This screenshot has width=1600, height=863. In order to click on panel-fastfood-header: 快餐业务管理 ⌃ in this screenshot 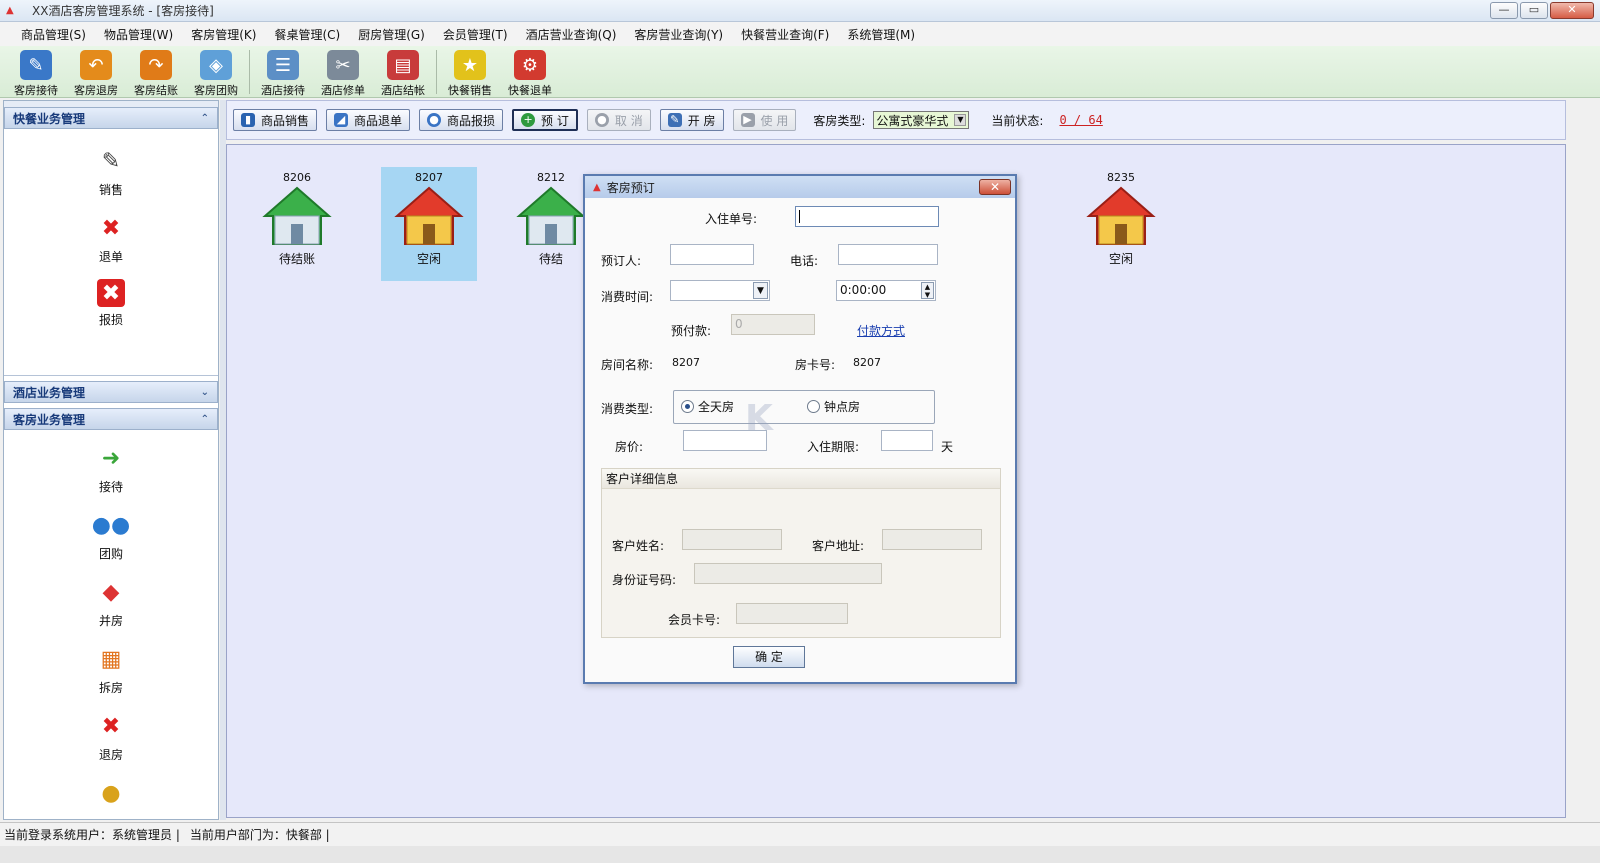, I will do `click(111, 118)`.